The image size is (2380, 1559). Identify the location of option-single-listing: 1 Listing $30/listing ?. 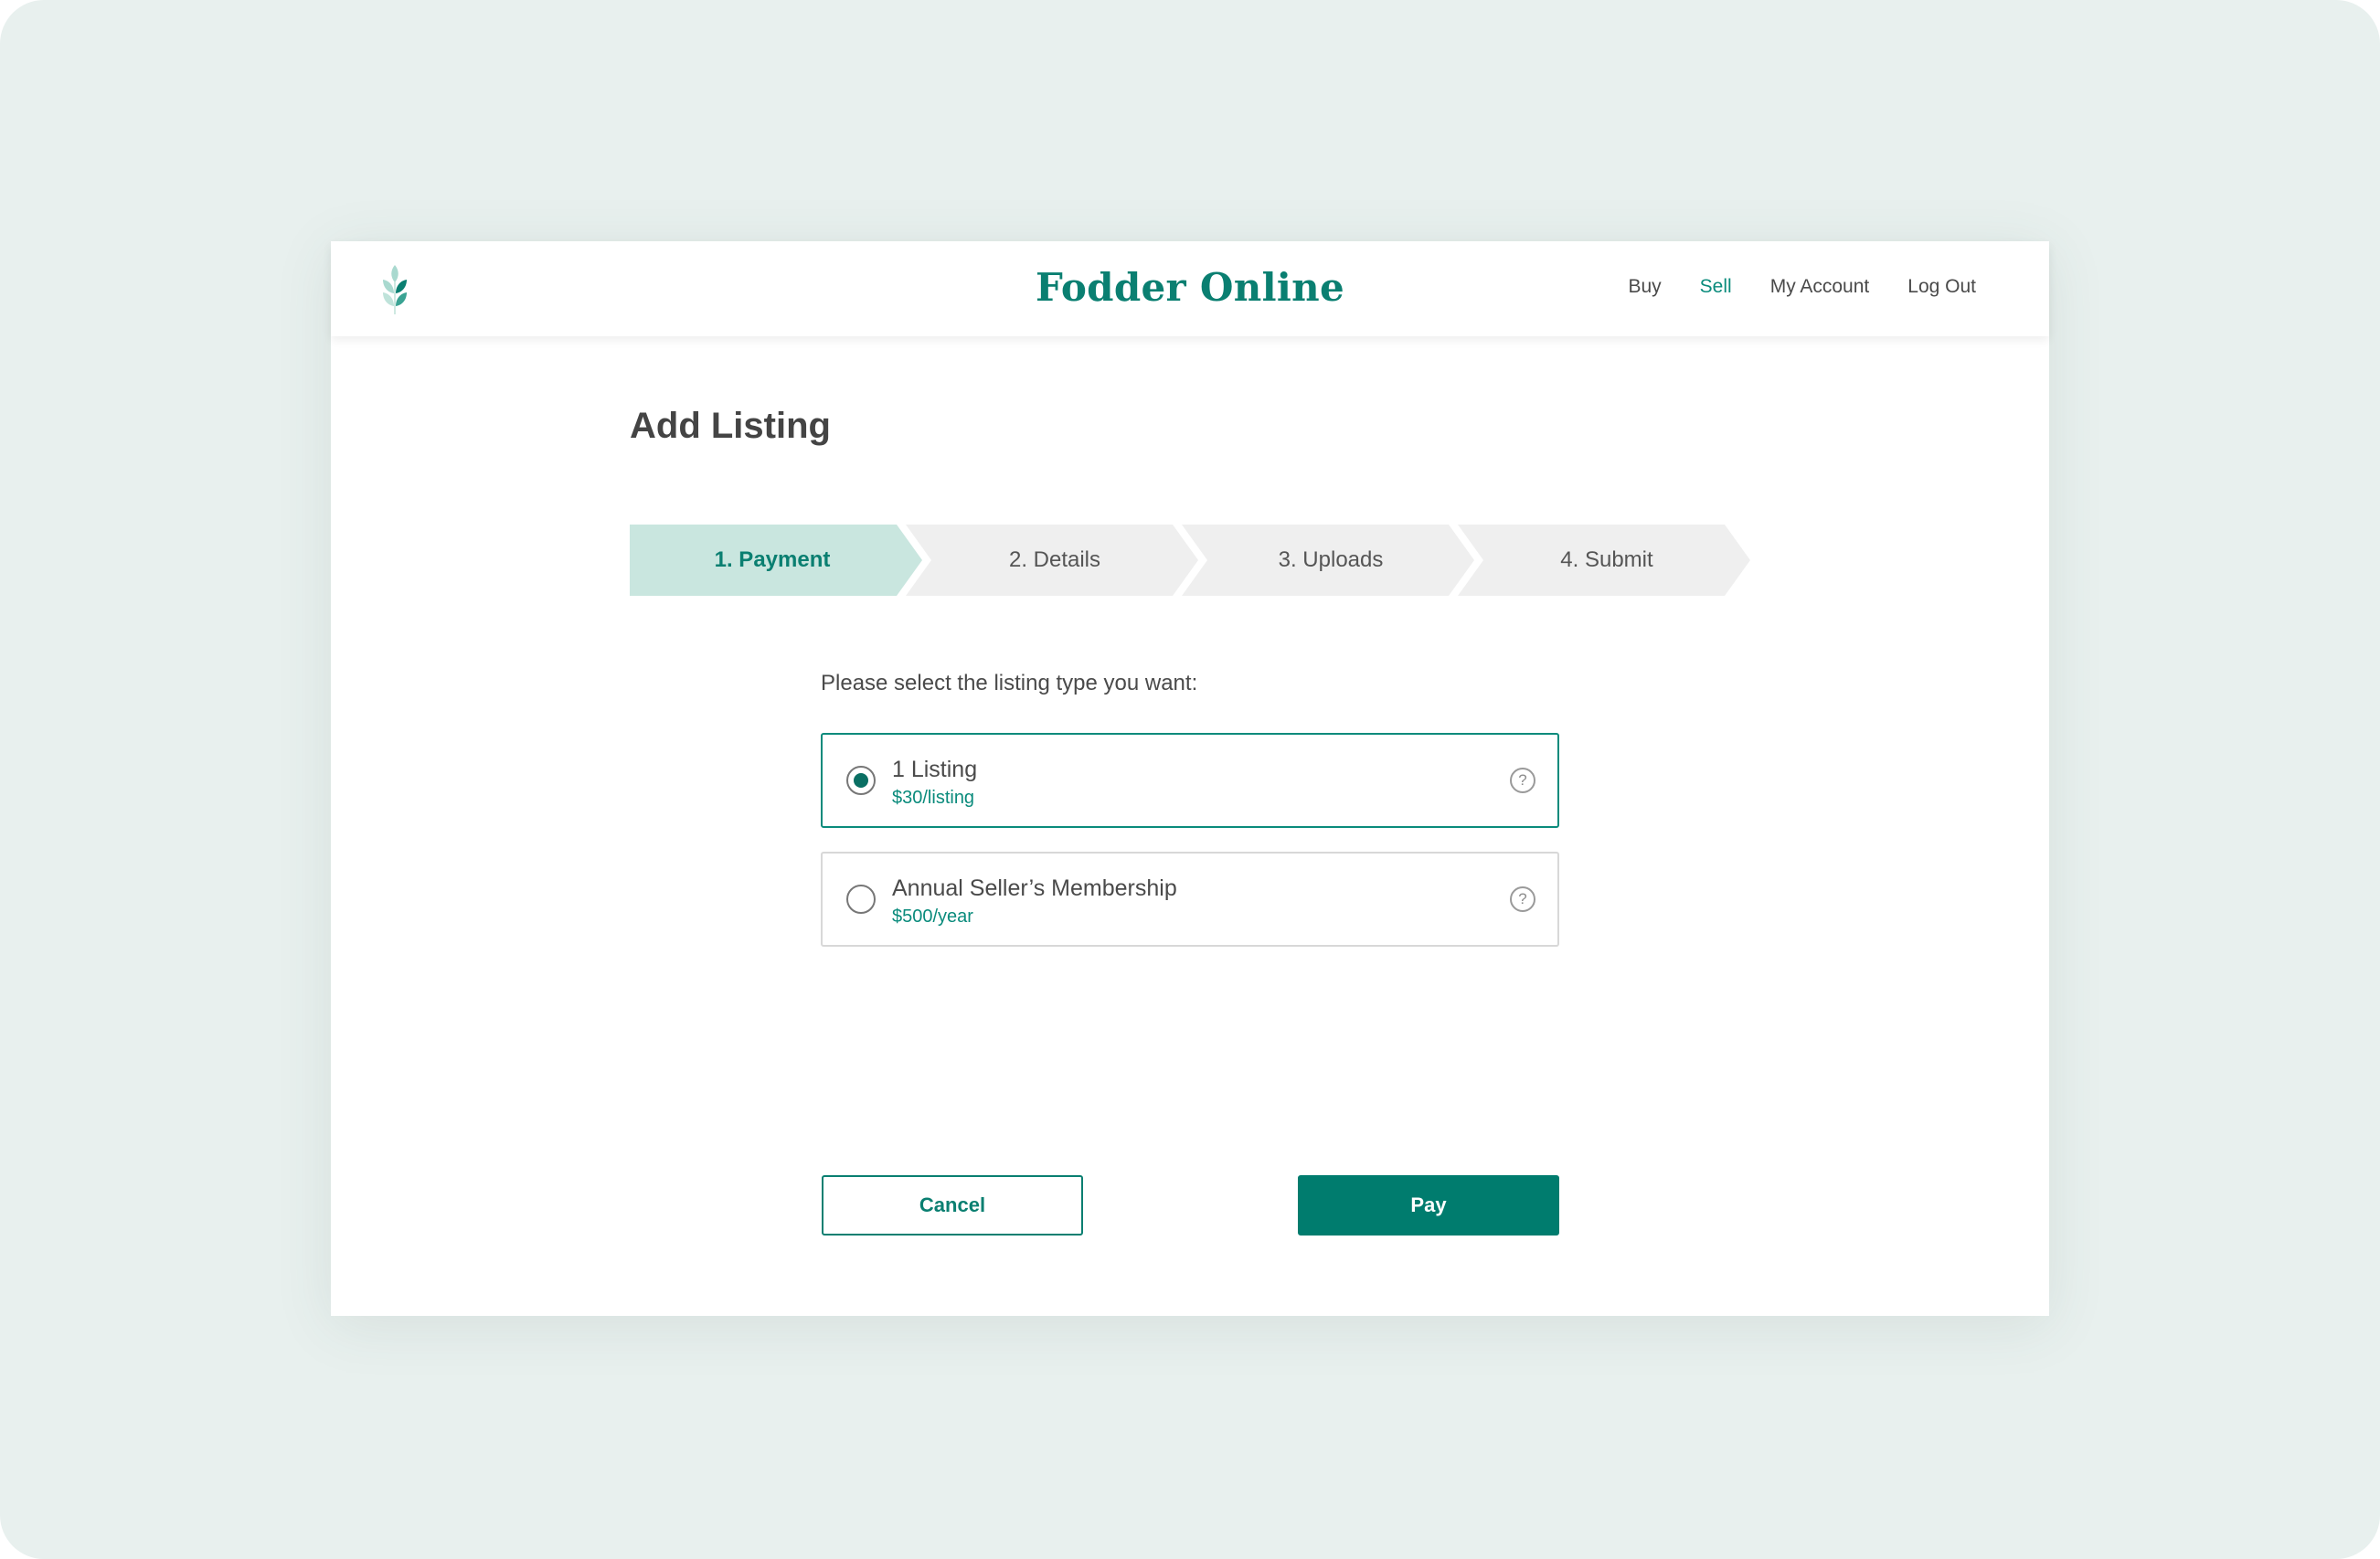
(1190, 780).